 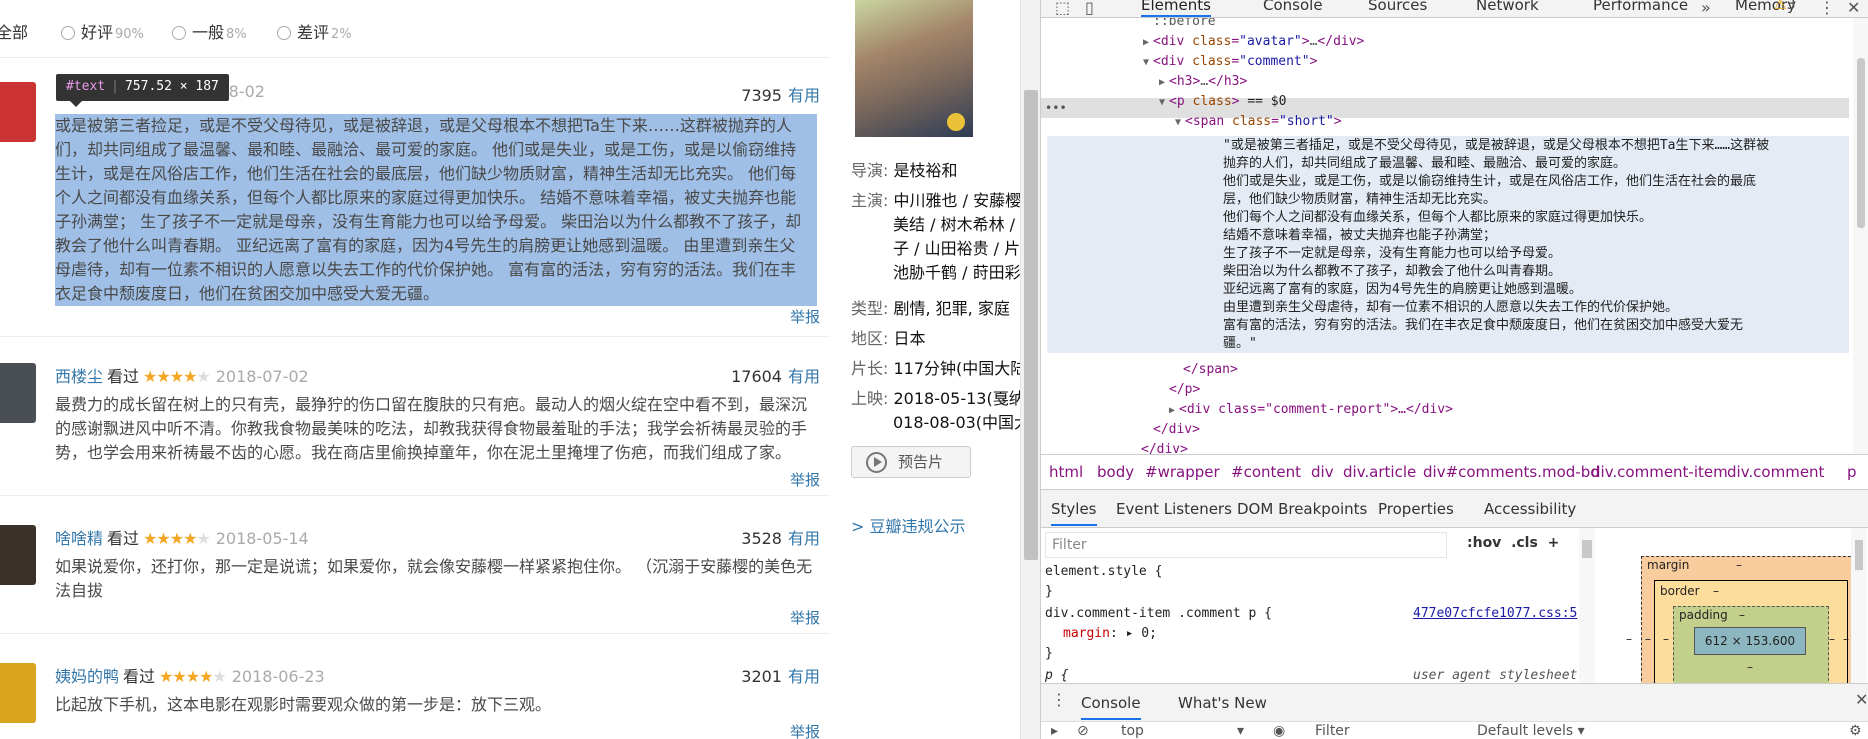 I want to click on drawer-close-icon: ✕, so click(x=1861, y=699).